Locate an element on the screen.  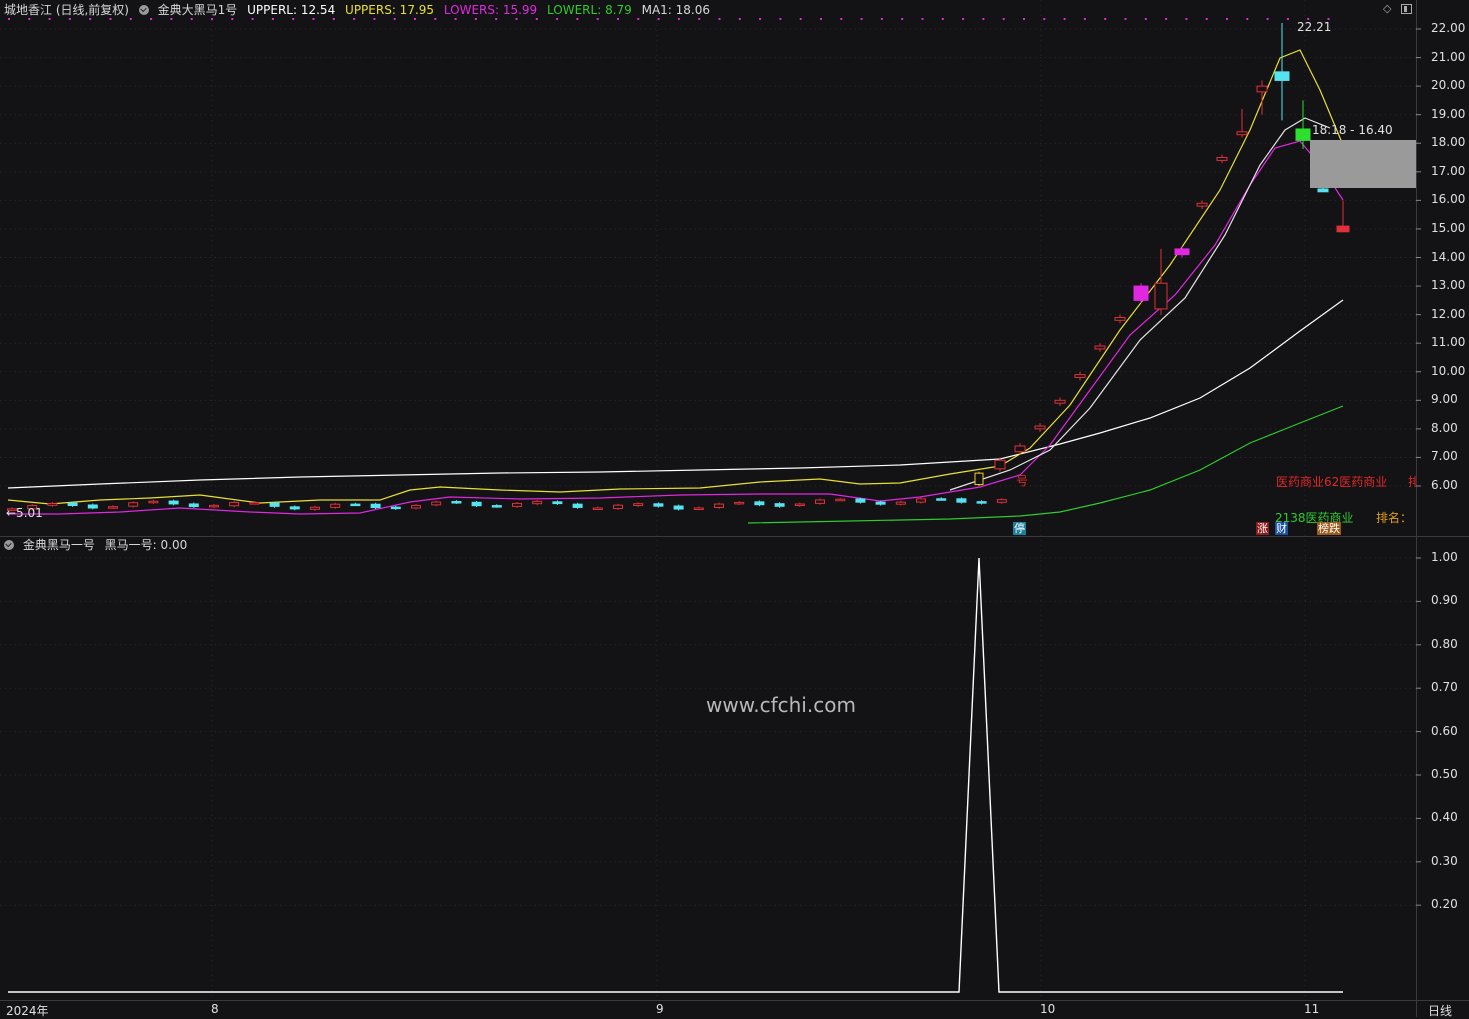
upperl-value: UPPERL: 12.54 is located at coordinates (291, 10).